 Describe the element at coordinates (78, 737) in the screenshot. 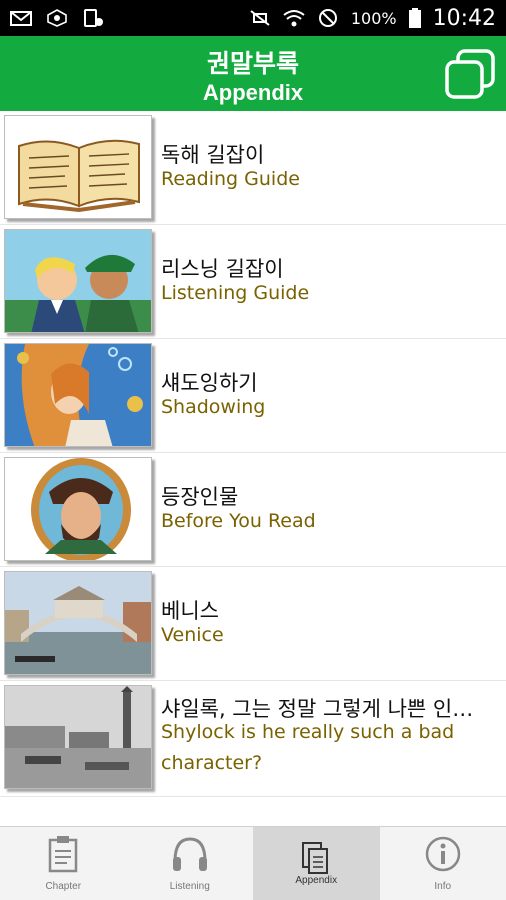

I see `thumbnail-venice-harbor` at that location.